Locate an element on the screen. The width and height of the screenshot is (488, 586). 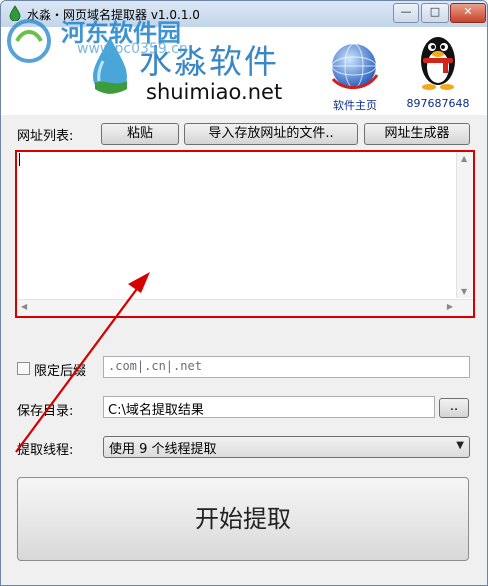
homepage-label: 软件主页 is located at coordinates (355, 105).